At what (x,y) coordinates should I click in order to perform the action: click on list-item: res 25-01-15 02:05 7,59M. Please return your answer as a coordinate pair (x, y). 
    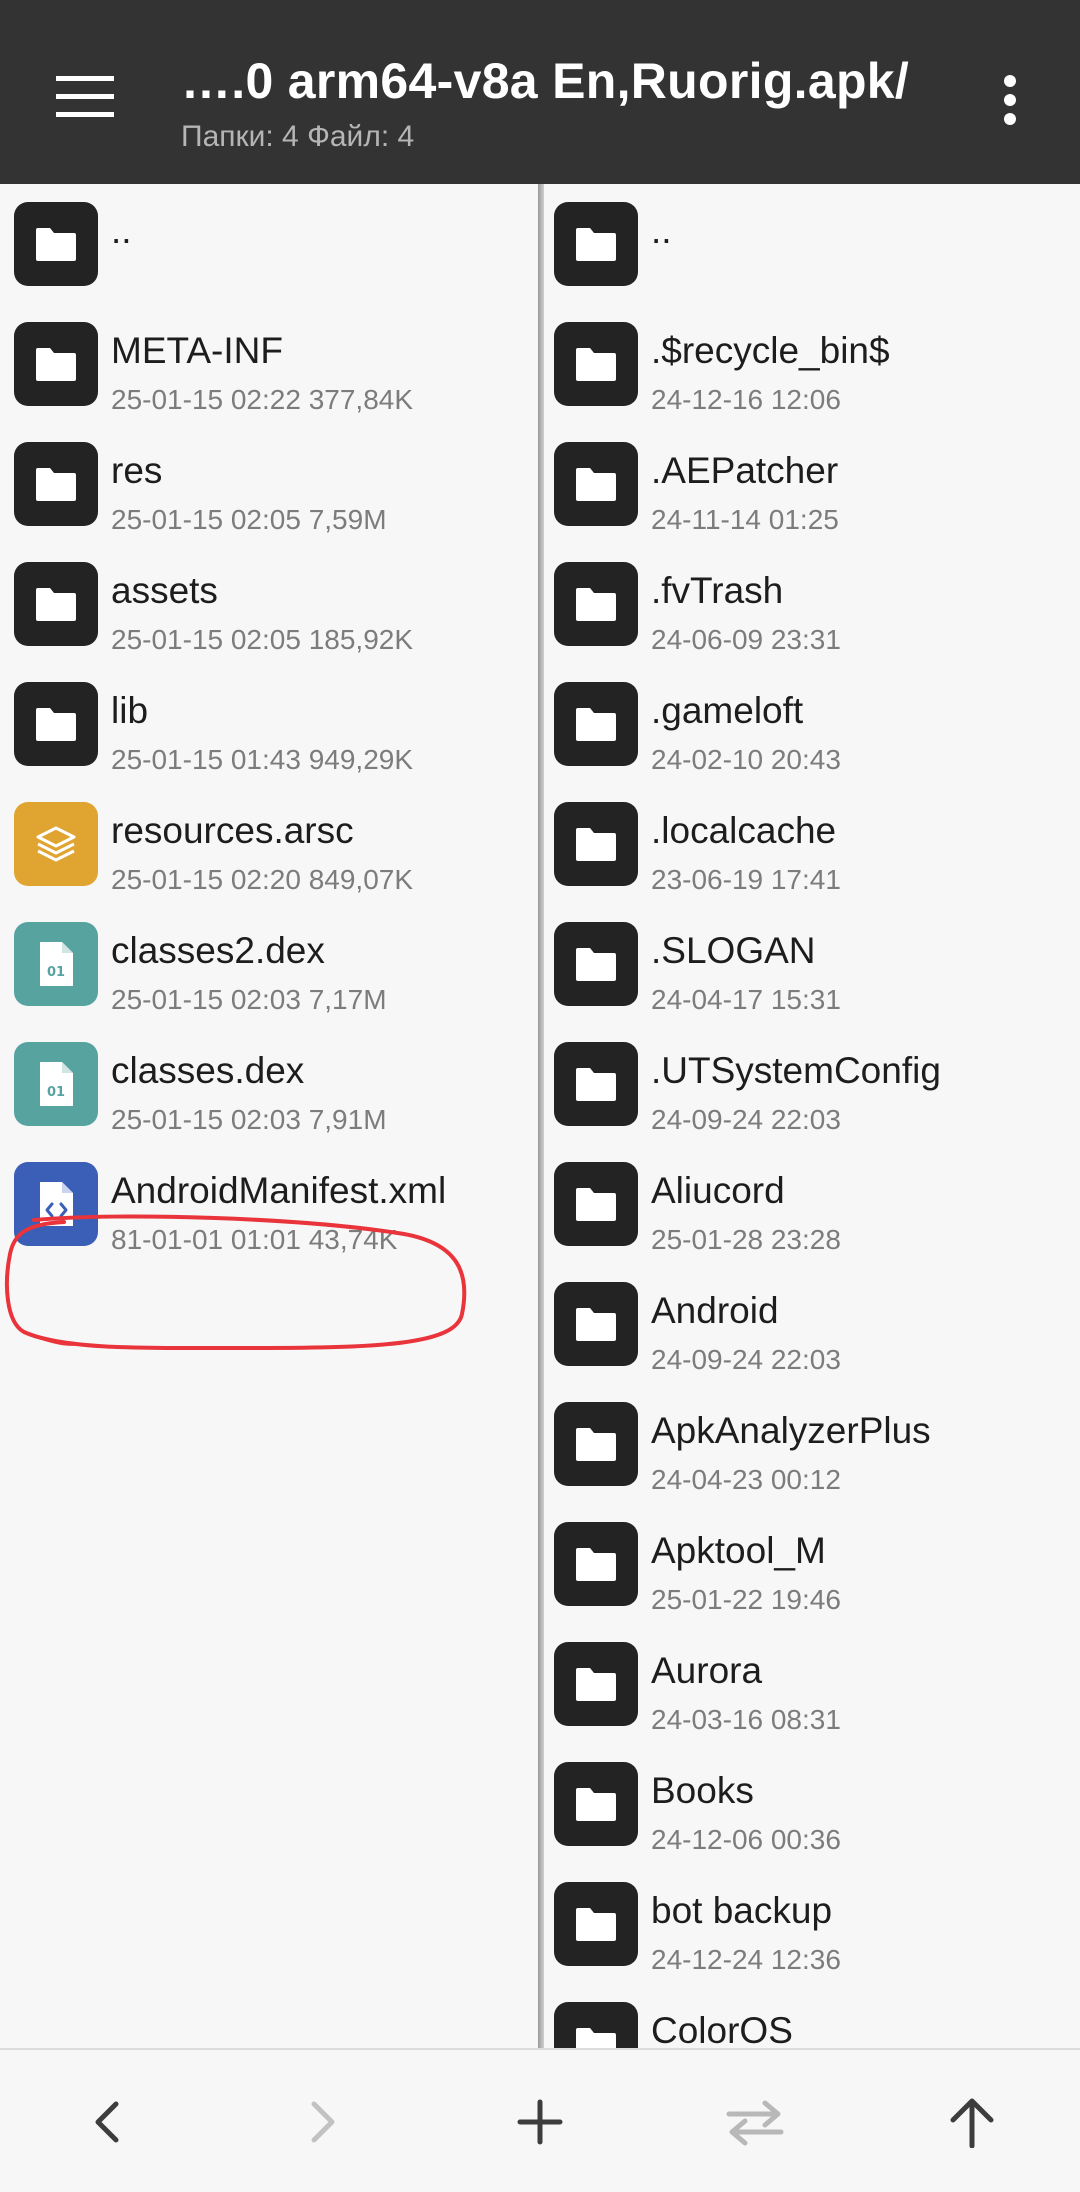
    Looking at the image, I should click on (269, 484).